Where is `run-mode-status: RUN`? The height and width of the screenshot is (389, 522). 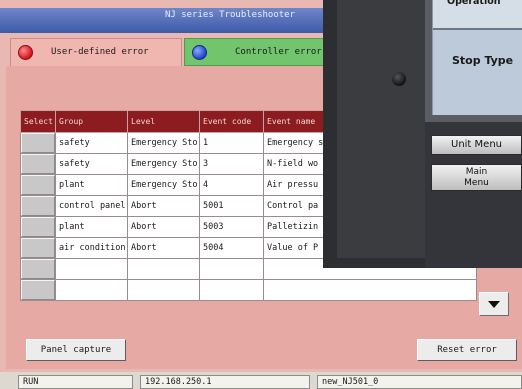 run-mode-status: RUN is located at coordinates (75, 382).